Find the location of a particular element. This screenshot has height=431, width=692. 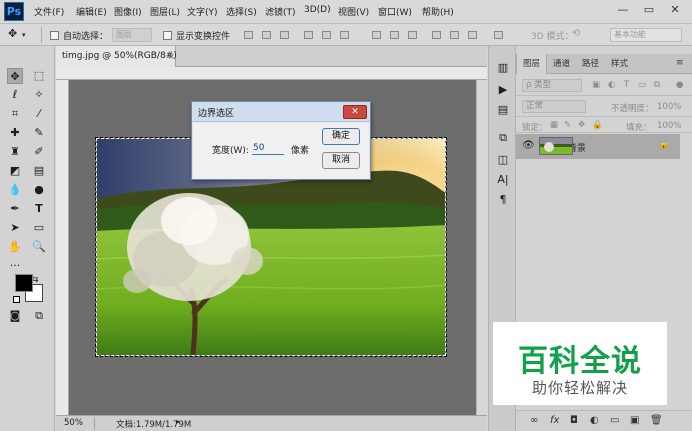

fill-value: 100% is located at coordinates (669, 126).